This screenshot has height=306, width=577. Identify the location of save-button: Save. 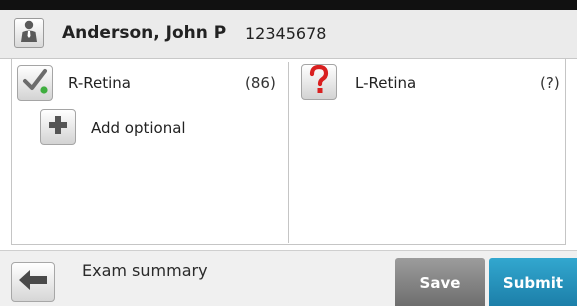
(440, 282).